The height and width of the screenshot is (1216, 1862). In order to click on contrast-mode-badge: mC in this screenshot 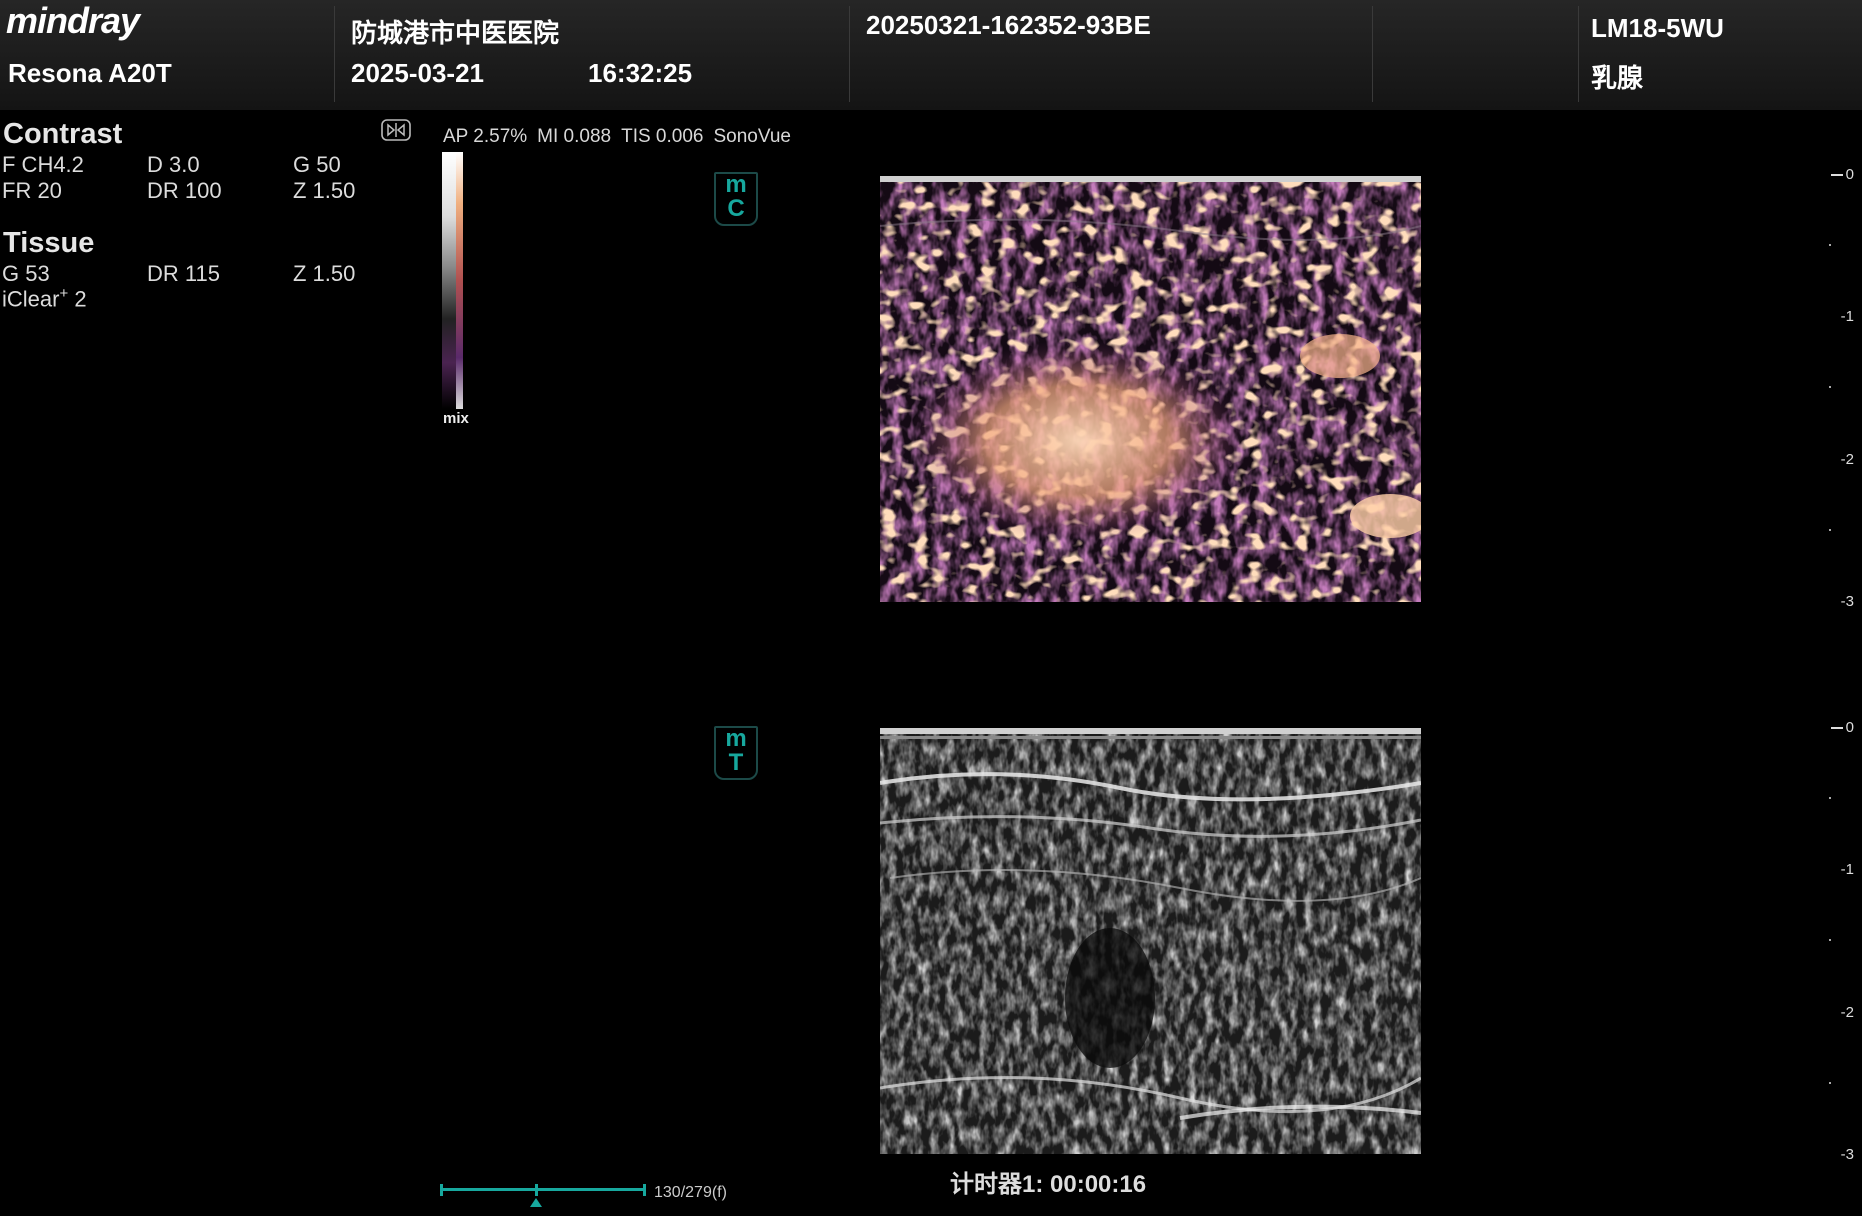, I will do `click(736, 199)`.